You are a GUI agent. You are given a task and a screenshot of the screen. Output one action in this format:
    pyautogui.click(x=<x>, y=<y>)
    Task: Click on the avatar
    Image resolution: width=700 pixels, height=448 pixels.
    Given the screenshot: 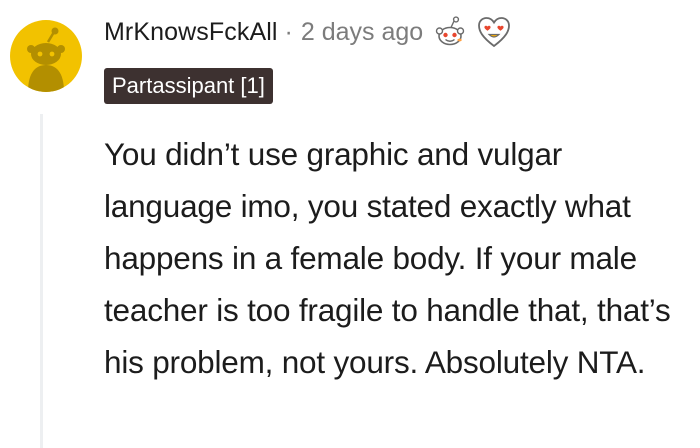 What is the action you would take?
    pyautogui.click(x=46, y=56)
    